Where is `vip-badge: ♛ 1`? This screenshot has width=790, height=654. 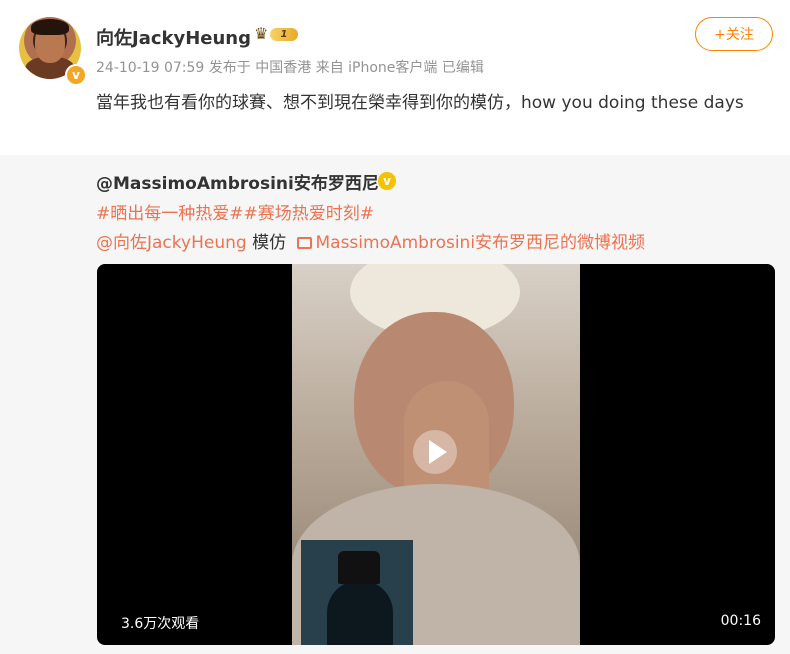 vip-badge: ♛ 1 is located at coordinates (277, 34).